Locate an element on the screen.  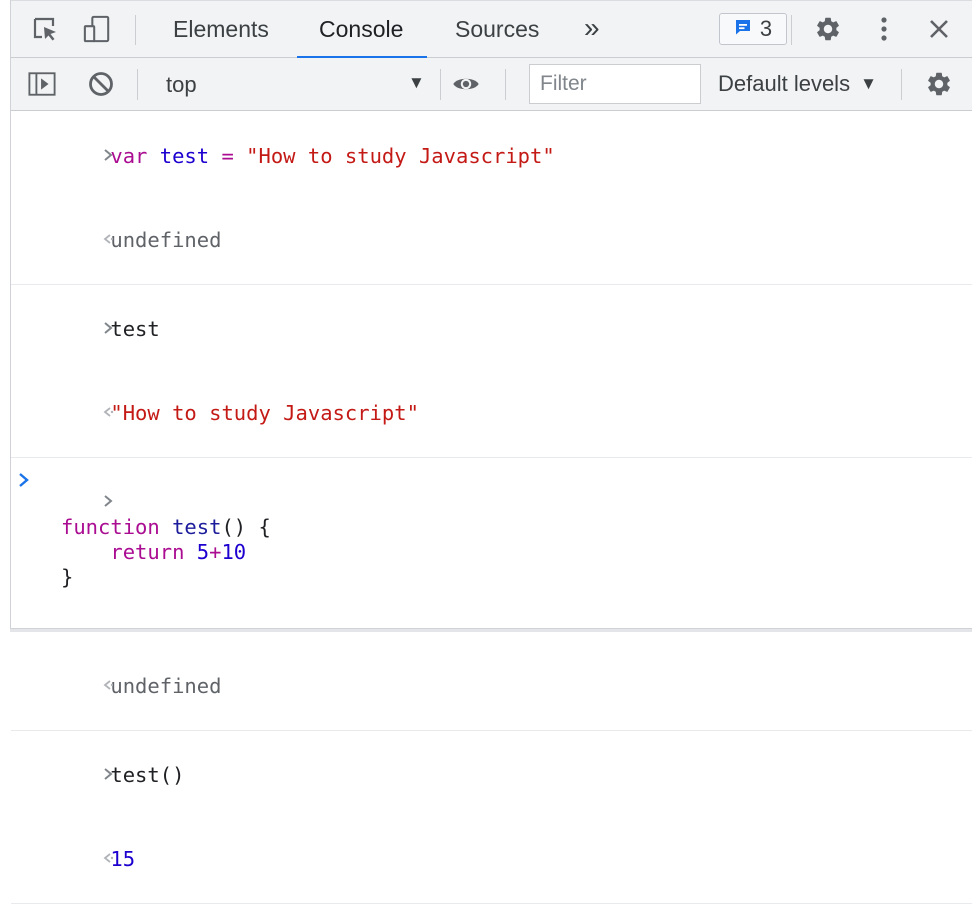
code-identifier: test() is located at coordinates (147, 775).